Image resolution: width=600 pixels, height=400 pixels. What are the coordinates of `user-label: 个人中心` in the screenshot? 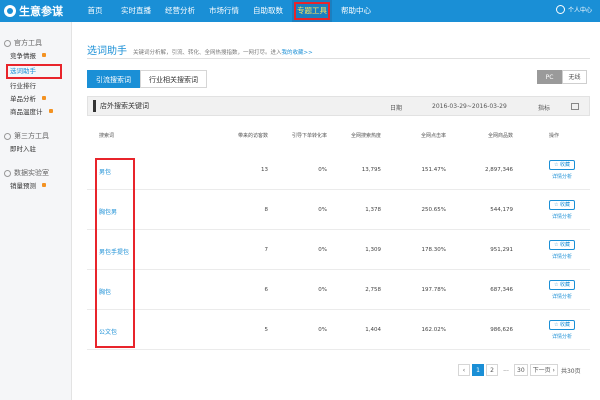 It's located at (579, 10).